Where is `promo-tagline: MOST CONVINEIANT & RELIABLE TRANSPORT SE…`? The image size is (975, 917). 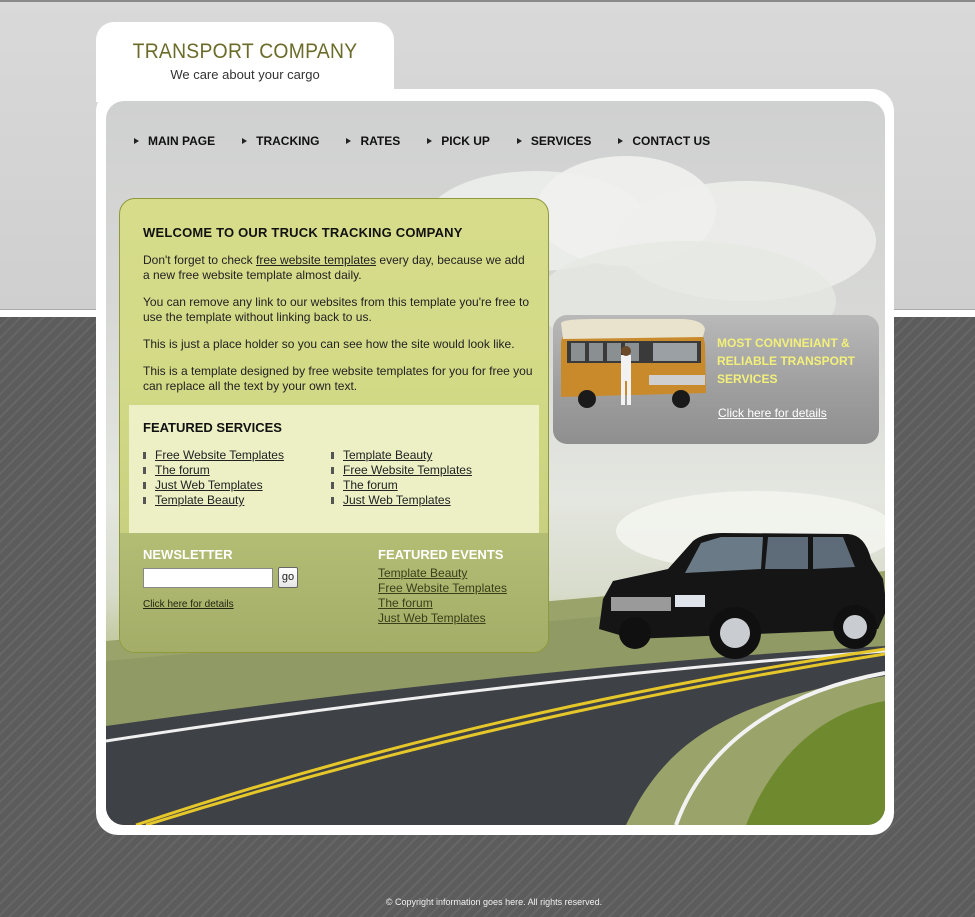
promo-tagline: MOST CONVINEIANT & RELIABLE TRANSPORT SE… is located at coordinates (786, 361).